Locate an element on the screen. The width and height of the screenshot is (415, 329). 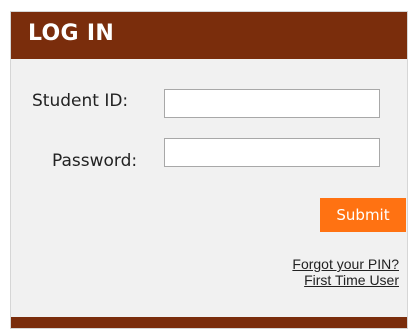
first-time-user-link: First Time User is located at coordinates (351, 280).